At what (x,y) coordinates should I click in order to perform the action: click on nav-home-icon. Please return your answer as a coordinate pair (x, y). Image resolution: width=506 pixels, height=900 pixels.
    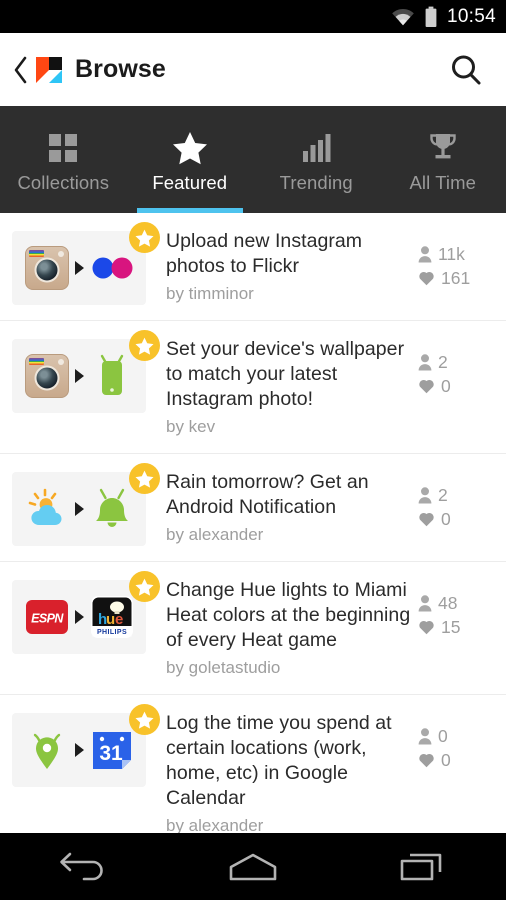
    Looking at the image, I should click on (253, 867).